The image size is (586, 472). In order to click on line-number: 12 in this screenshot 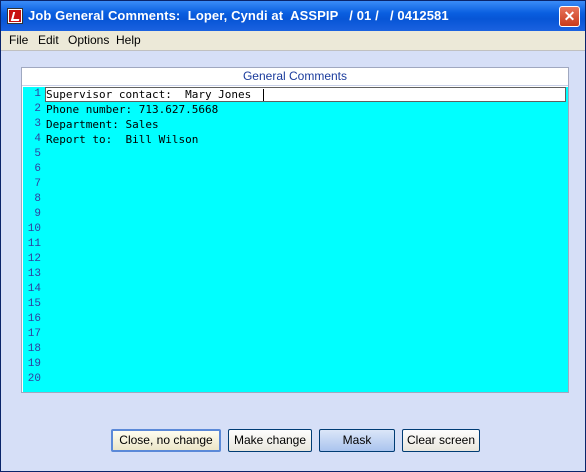, I will do `click(34, 259)`.